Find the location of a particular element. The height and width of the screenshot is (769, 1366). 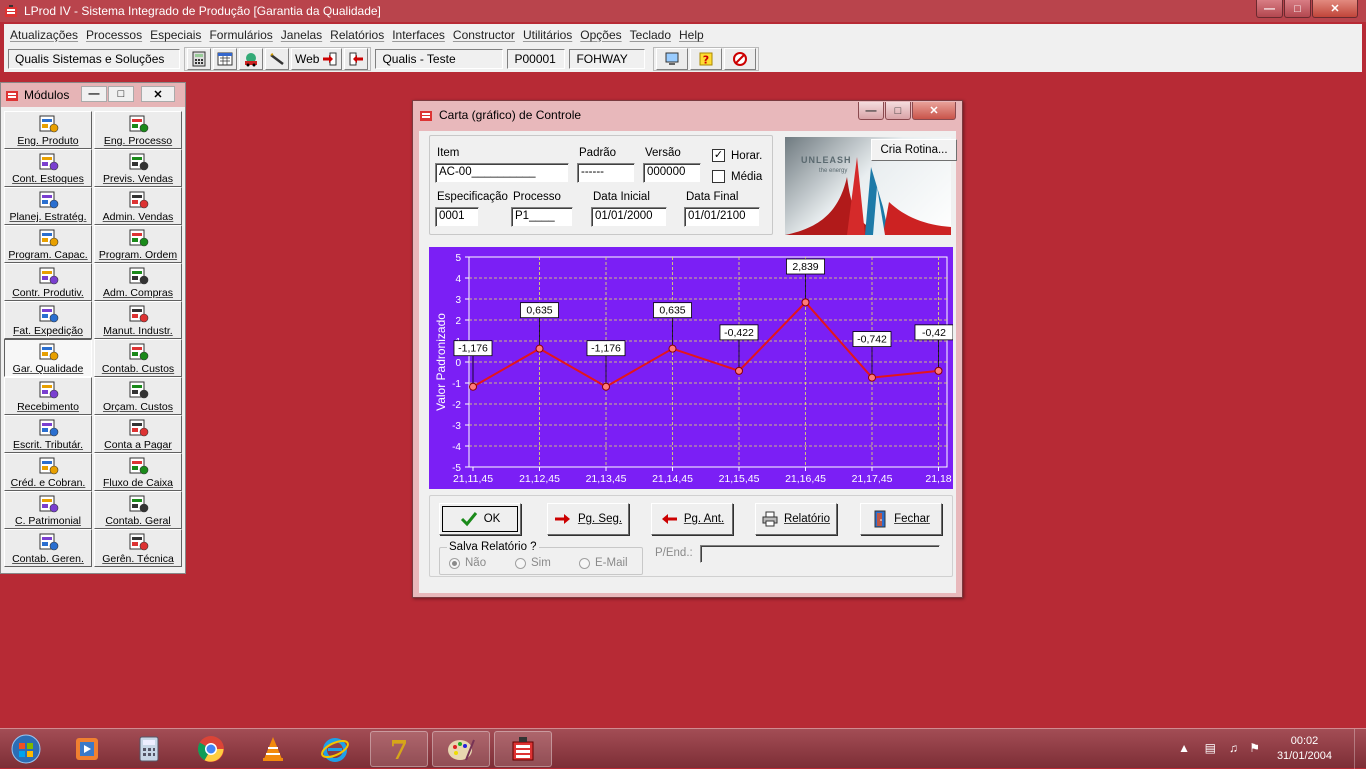

module-button-22: Contab. Geren. is located at coordinates (48, 548).